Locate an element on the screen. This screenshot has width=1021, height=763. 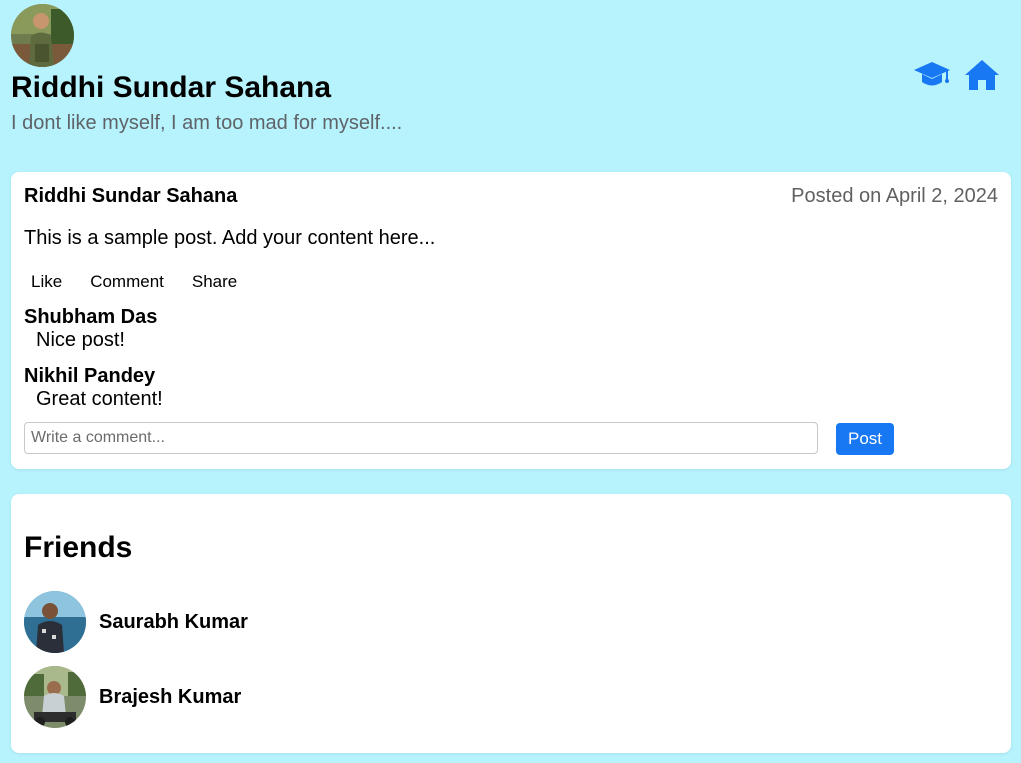
post-date: Posted on April 2, 2024 is located at coordinates (894, 196).